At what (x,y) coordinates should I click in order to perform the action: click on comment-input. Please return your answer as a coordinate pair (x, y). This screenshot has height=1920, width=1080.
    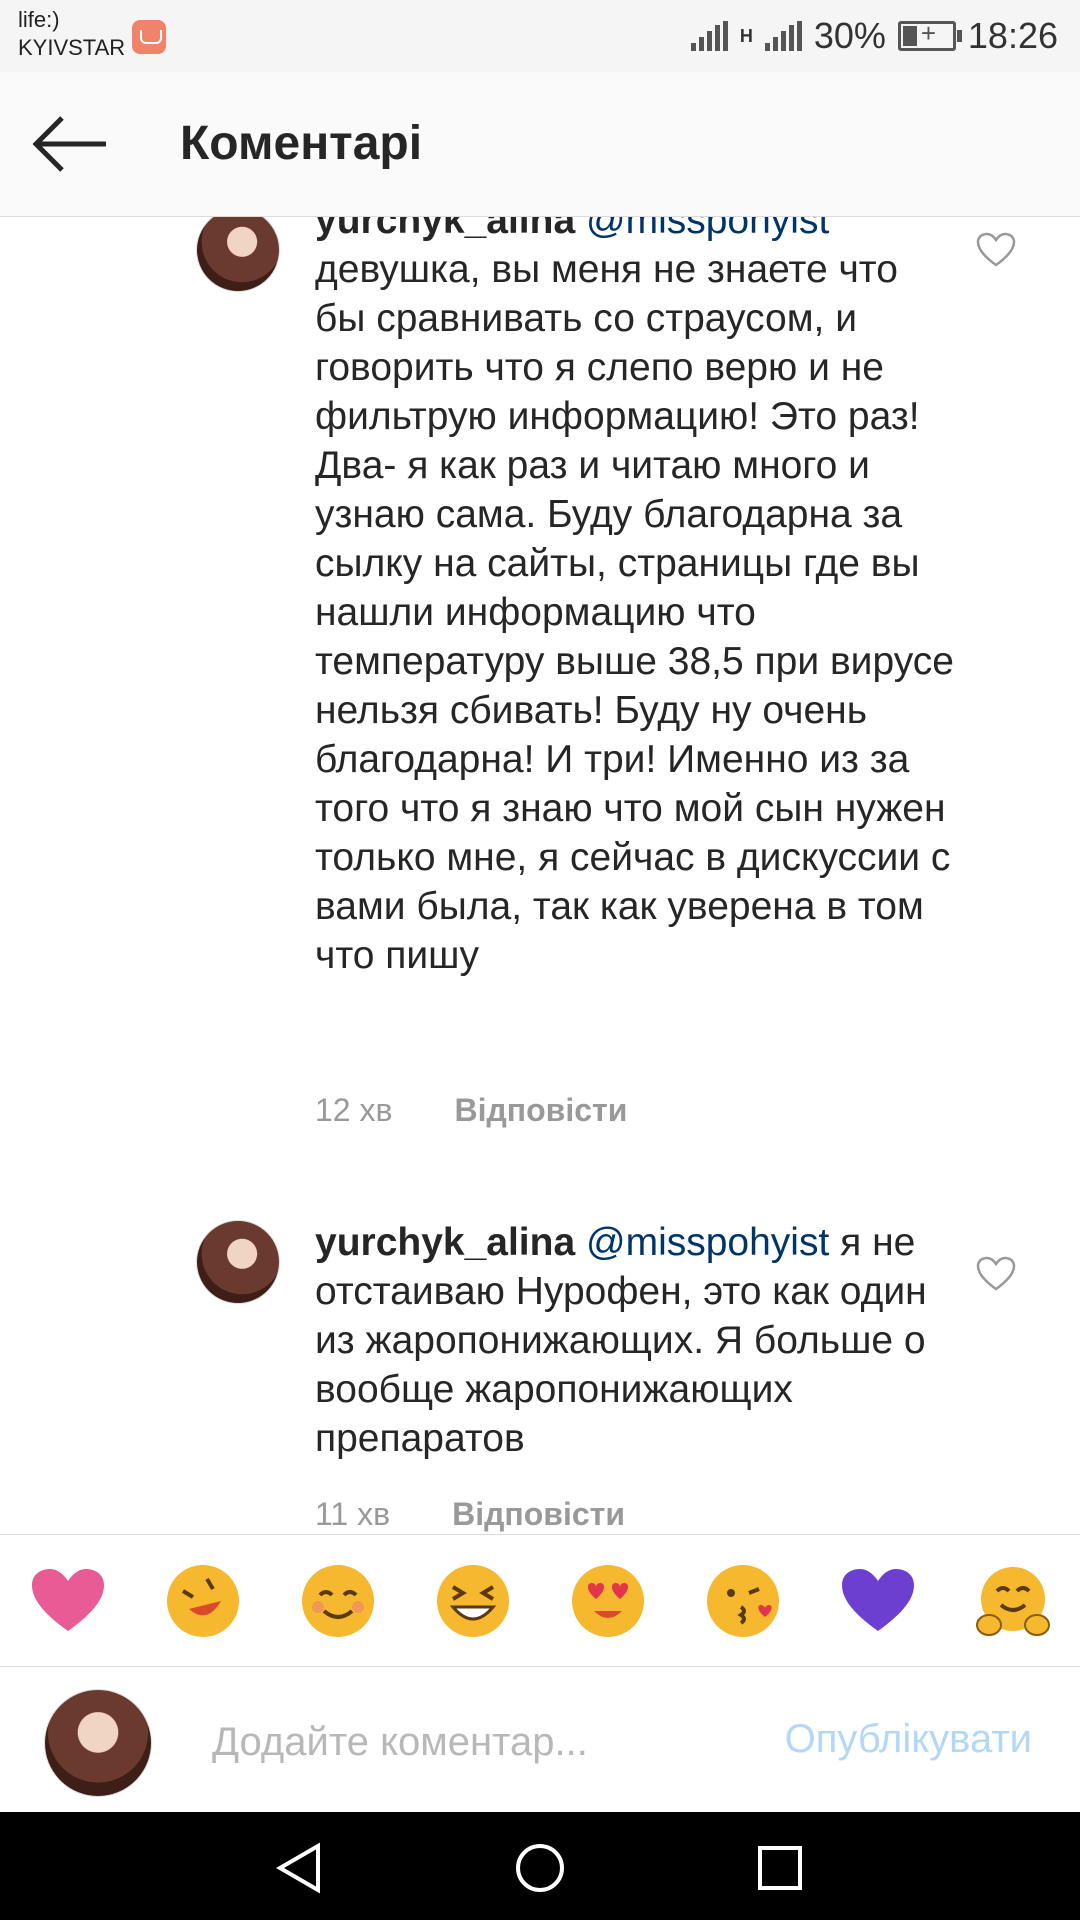
    Looking at the image, I should click on (472, 1742).